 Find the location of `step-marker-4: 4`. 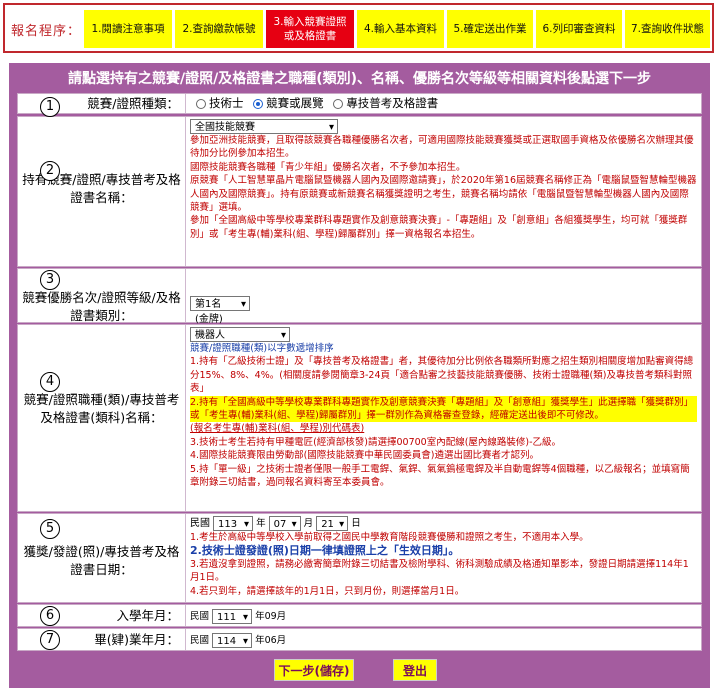

step-marker-4: 4 is located at coordinates (50, 382).